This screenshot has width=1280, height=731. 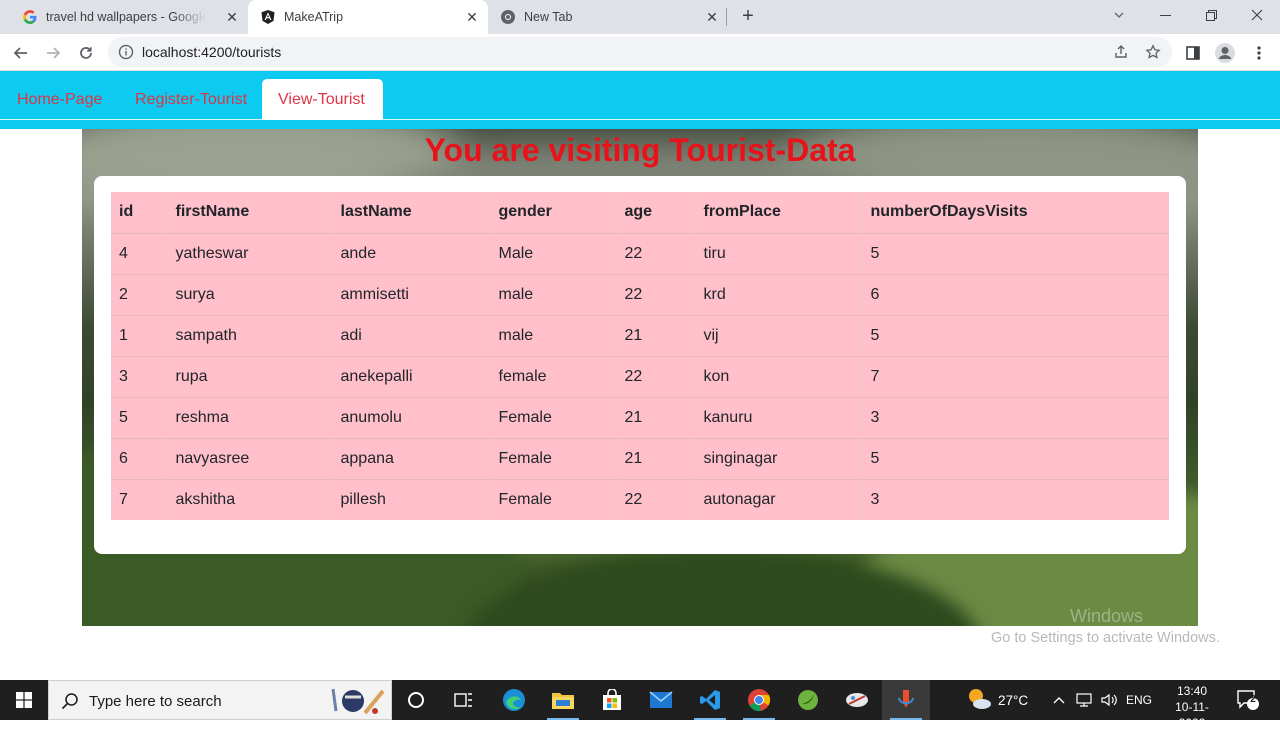 I want to click on microsoft-store-icon, so click(x=612, y=700).